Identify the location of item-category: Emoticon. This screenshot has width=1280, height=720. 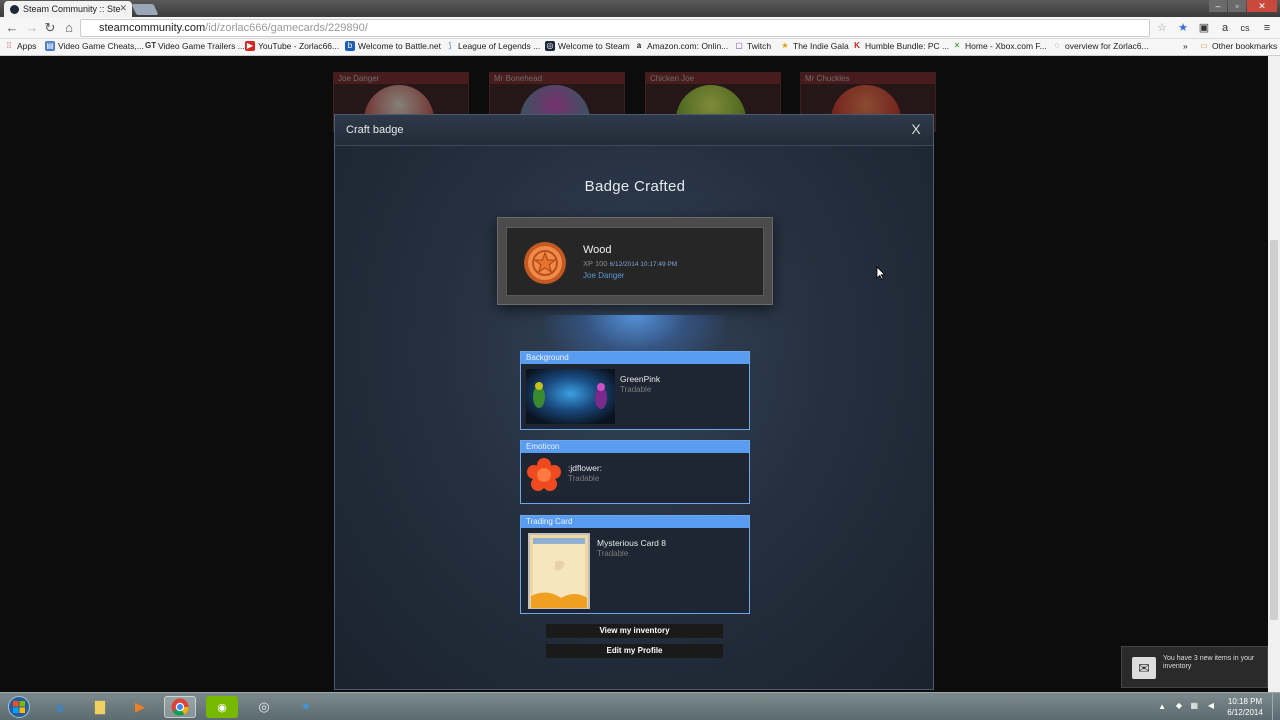
(635, 447).